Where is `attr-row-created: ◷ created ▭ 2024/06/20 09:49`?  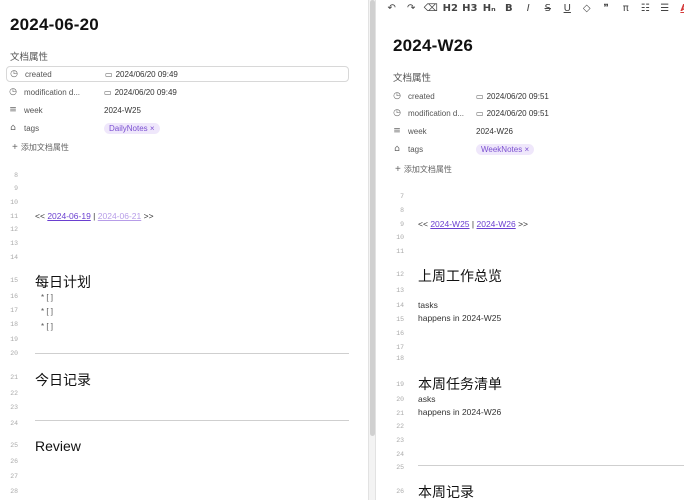
attr-row-created: ◷ created ▭ 2024/06/20 09:49 is located at coordinates (177, 74).